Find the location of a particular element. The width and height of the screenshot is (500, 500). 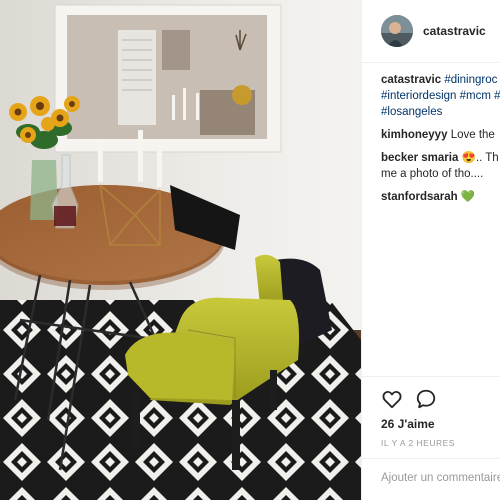

comment-text: 💚 is located at coordinates (468, 197).